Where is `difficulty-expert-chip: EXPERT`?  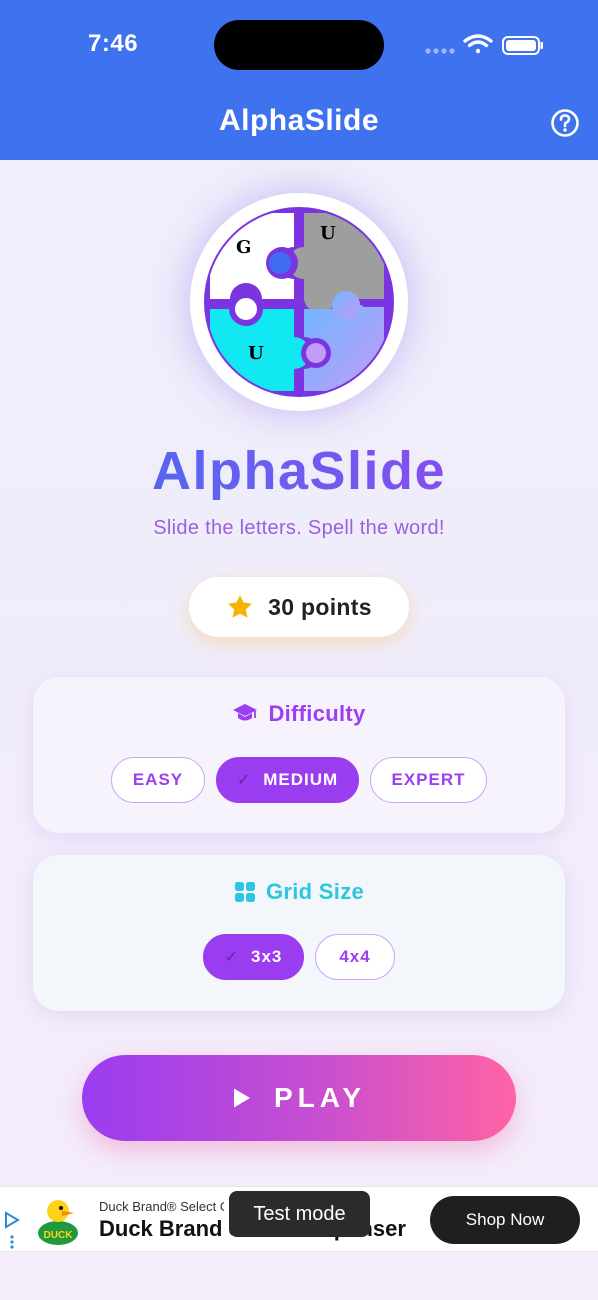
difficulty-expert-chip: EXPERT is located at coordinates (428, 780).